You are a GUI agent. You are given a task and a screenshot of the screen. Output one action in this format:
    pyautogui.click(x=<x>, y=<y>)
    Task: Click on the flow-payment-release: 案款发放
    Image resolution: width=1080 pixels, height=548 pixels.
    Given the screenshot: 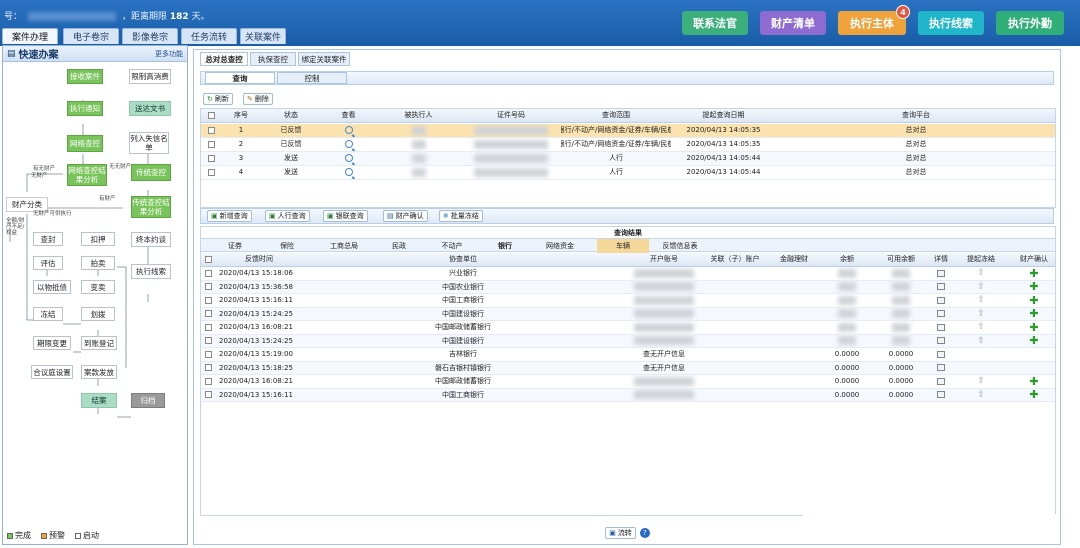 What is the action you would take?
    pyautogui.click(x=99, y=372)
    